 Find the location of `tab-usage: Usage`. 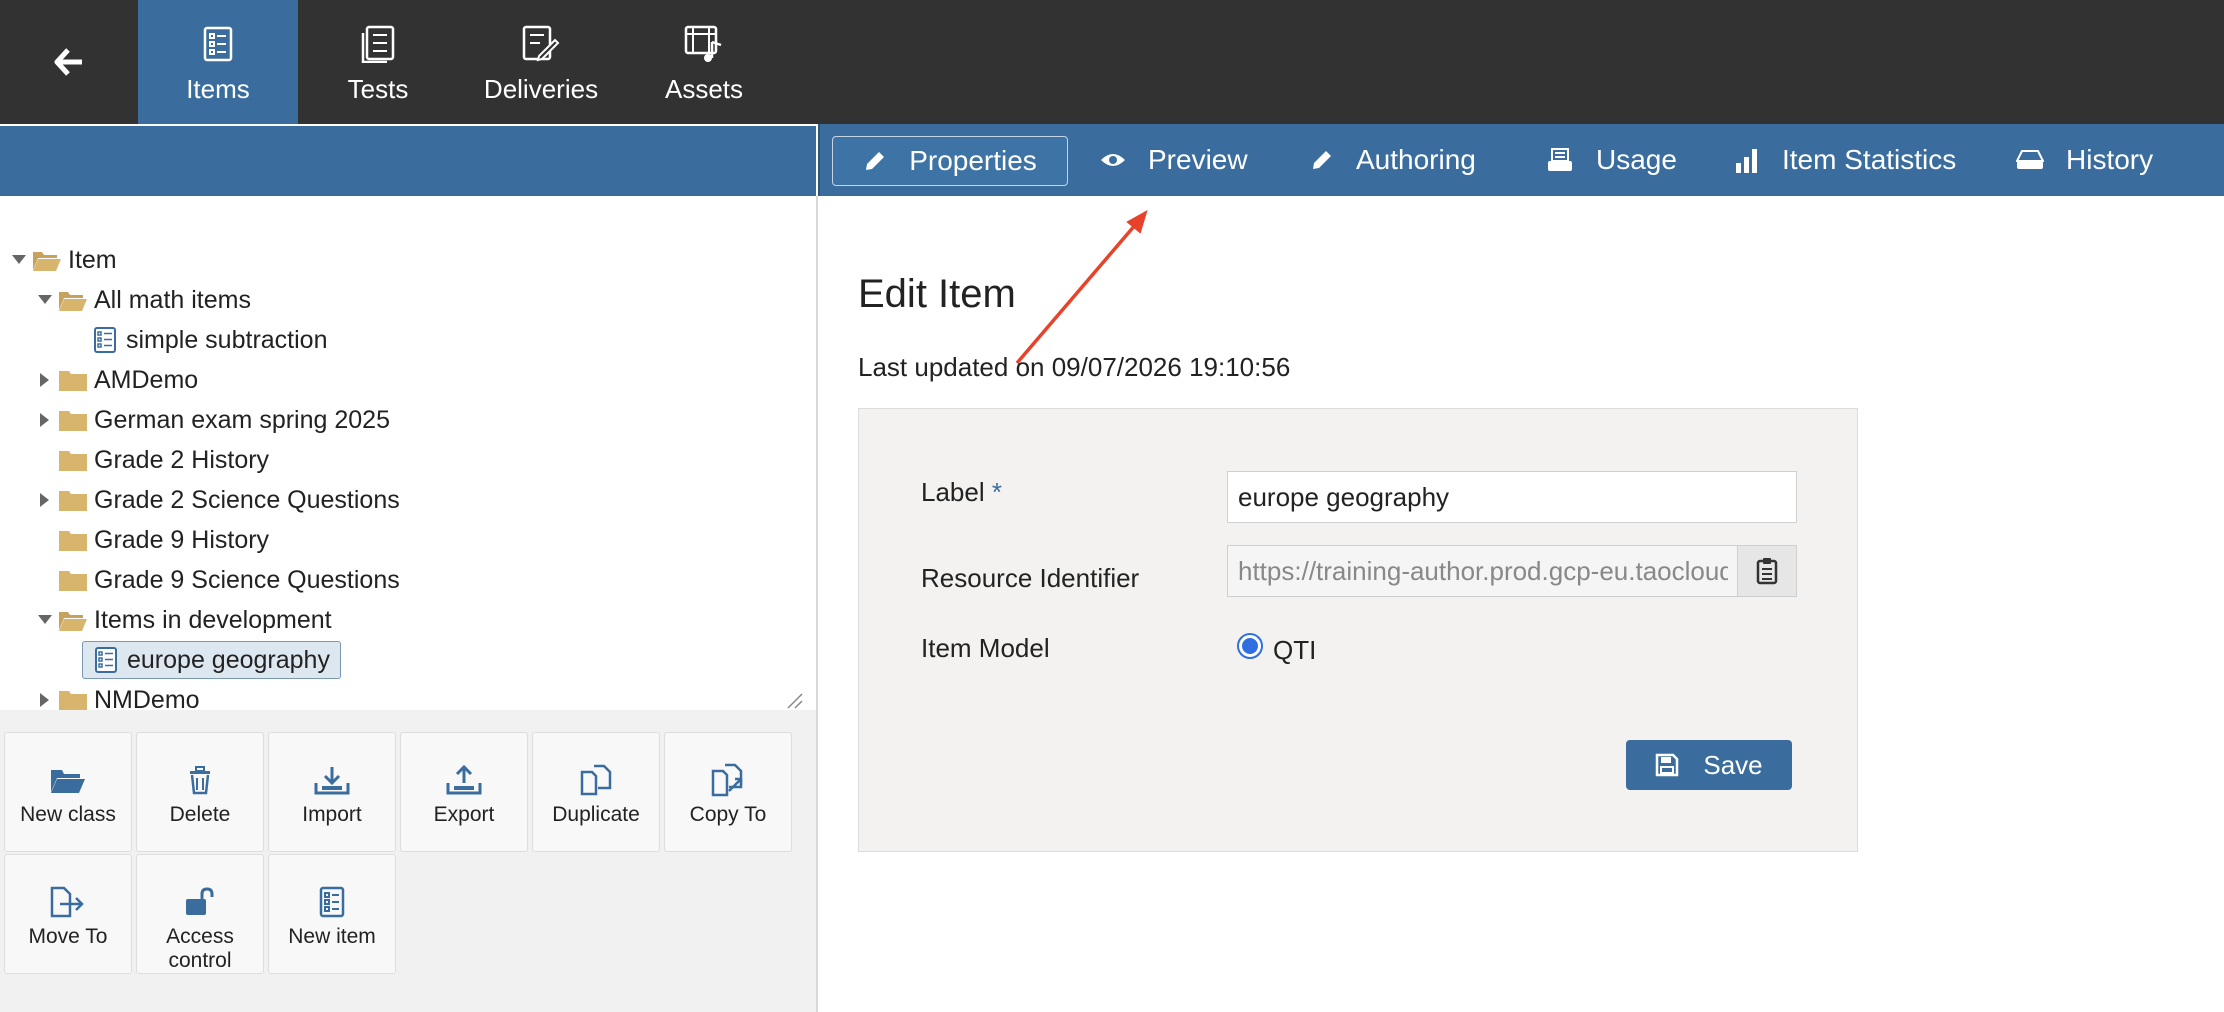

tab-usage: Usage is located at coordinates (1611, 160).